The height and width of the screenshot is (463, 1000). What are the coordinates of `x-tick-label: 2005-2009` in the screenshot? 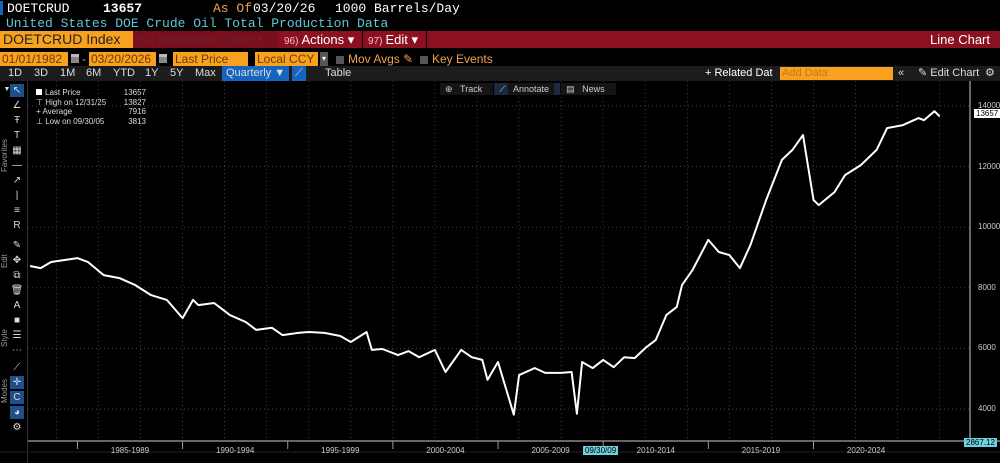 It's located at (550, 450).